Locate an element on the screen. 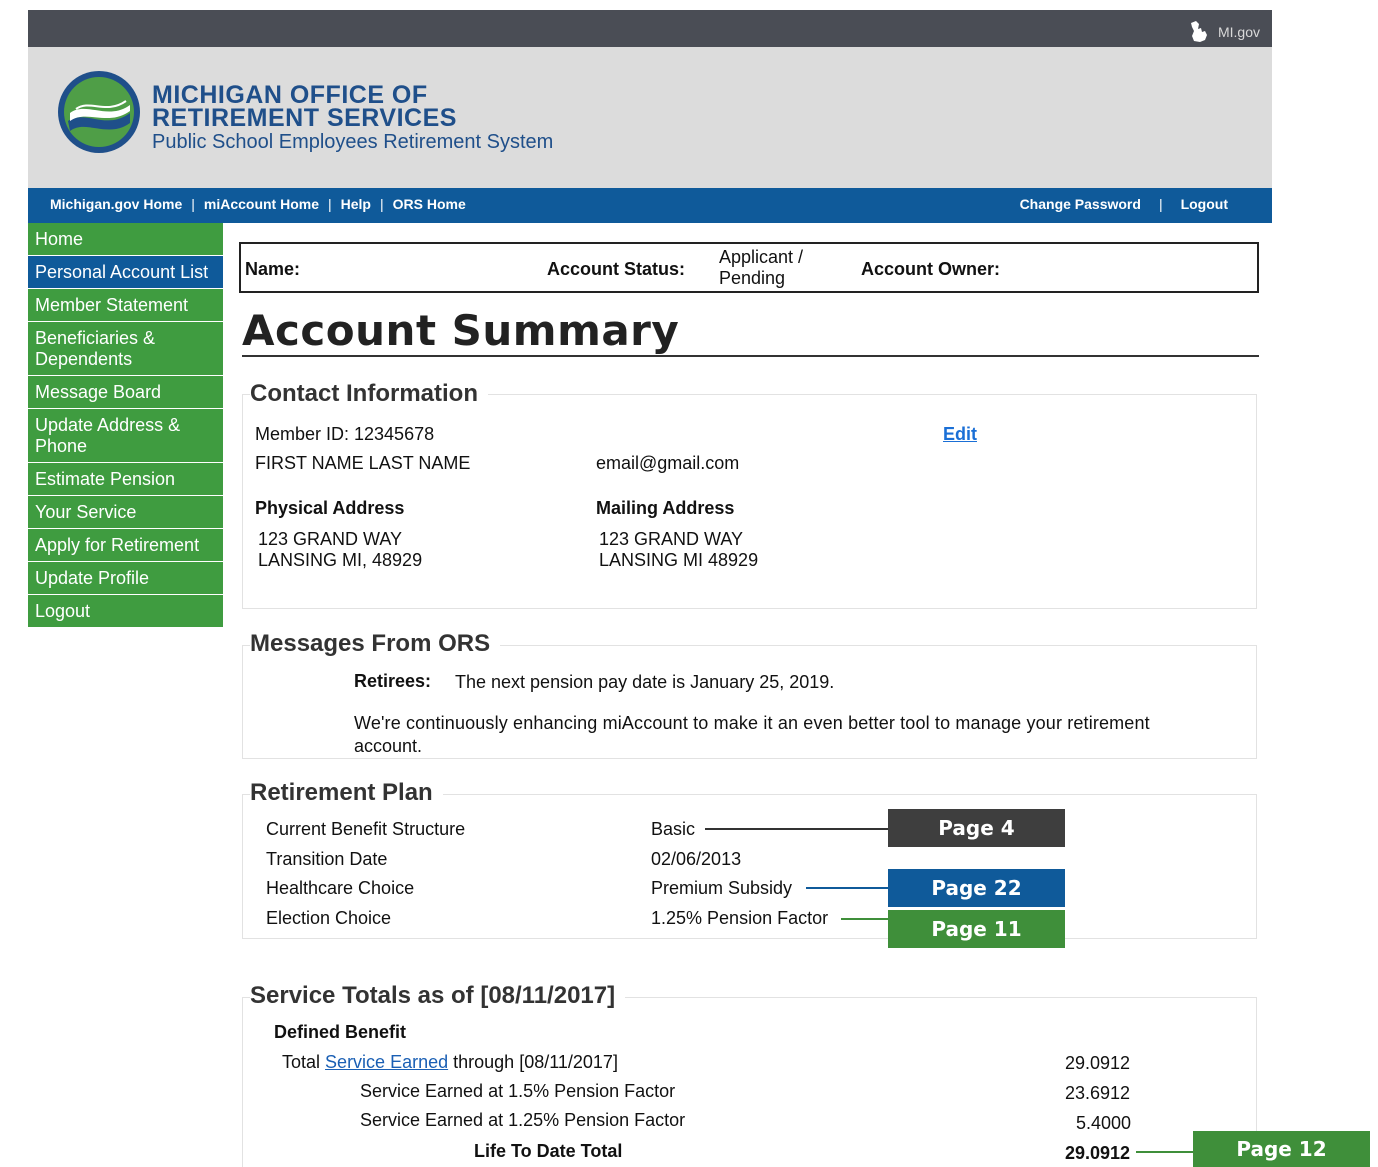  sidebar-item-beneficiaries: Beneficiaries & Dependents is located at coordinates (125, 349).